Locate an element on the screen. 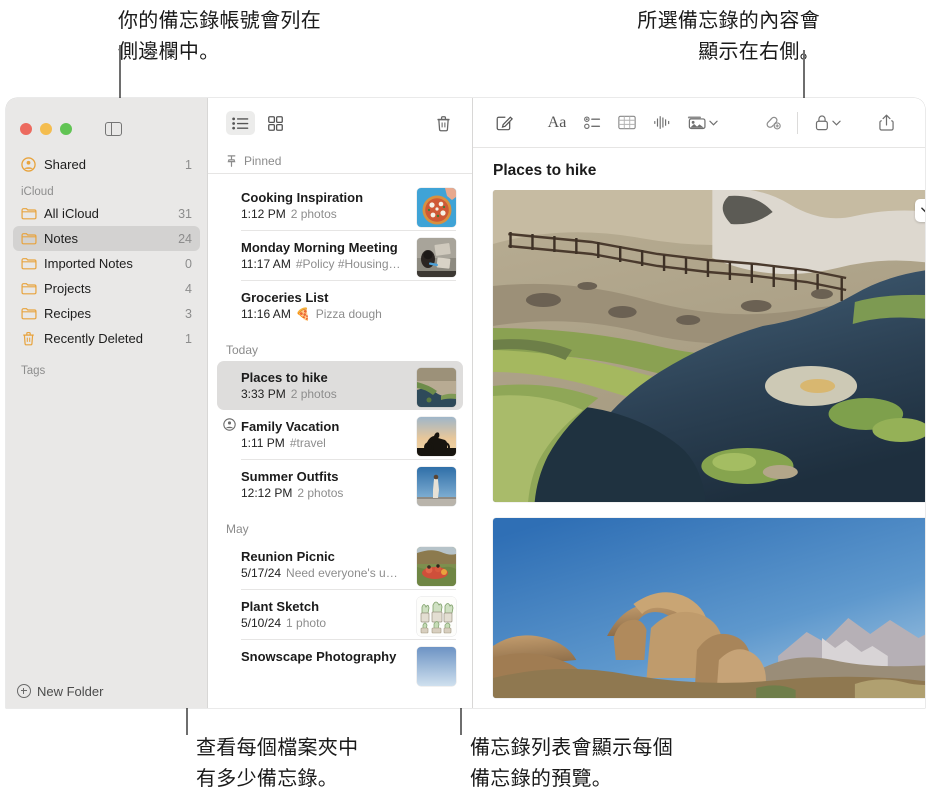 The height and width of the screenshot is (803, 931). note-title: Plant Sketch is located at coordinates (280, 606).